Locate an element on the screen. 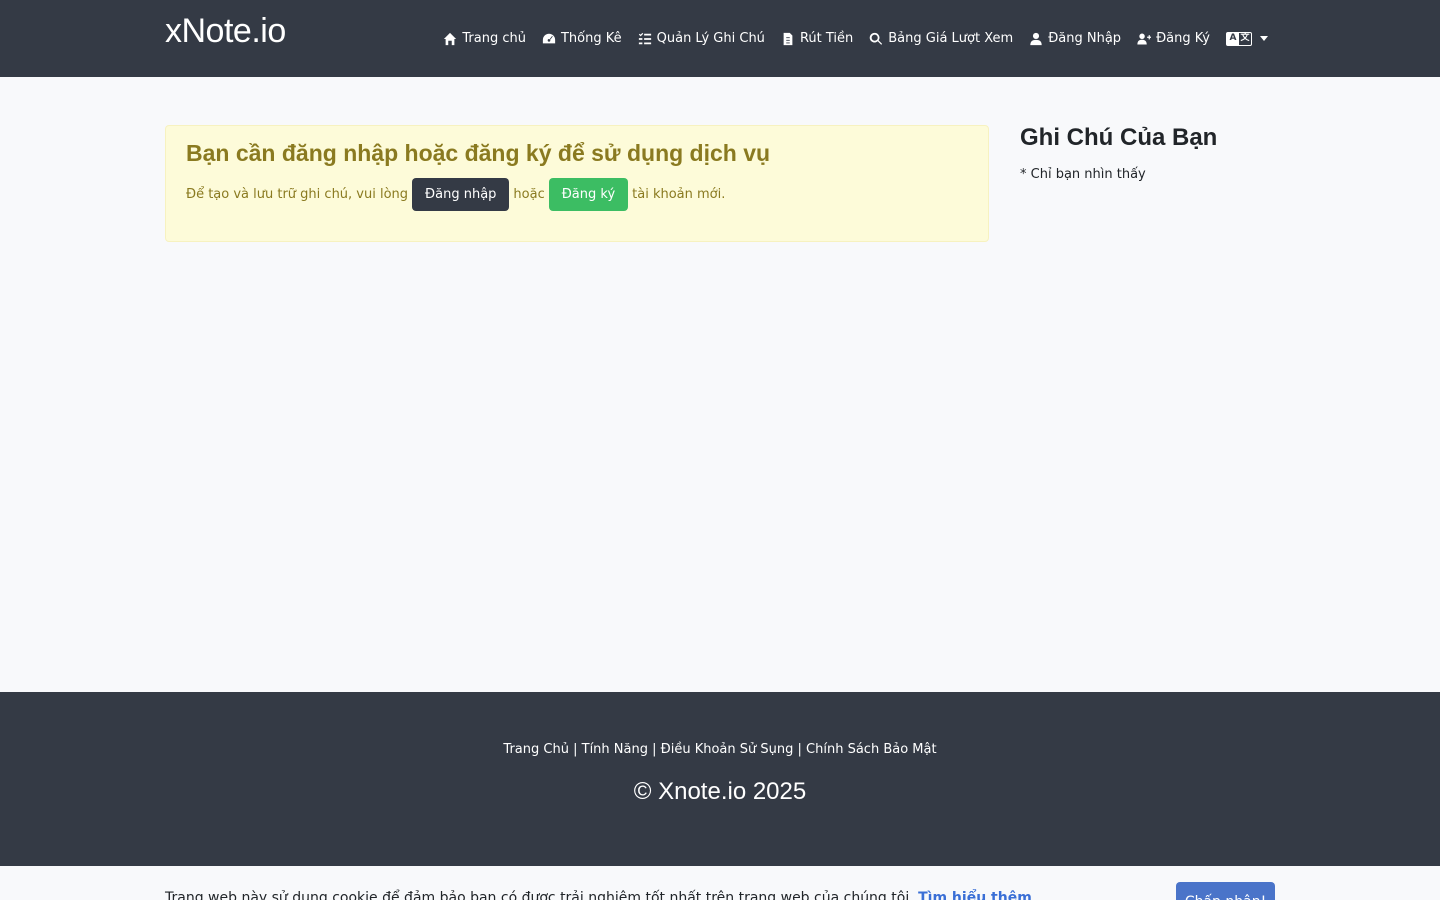 The width and height of the screenshot is (1440, 900). copyright: © Xnote.io 2025 is located at coordinates (720, 791).